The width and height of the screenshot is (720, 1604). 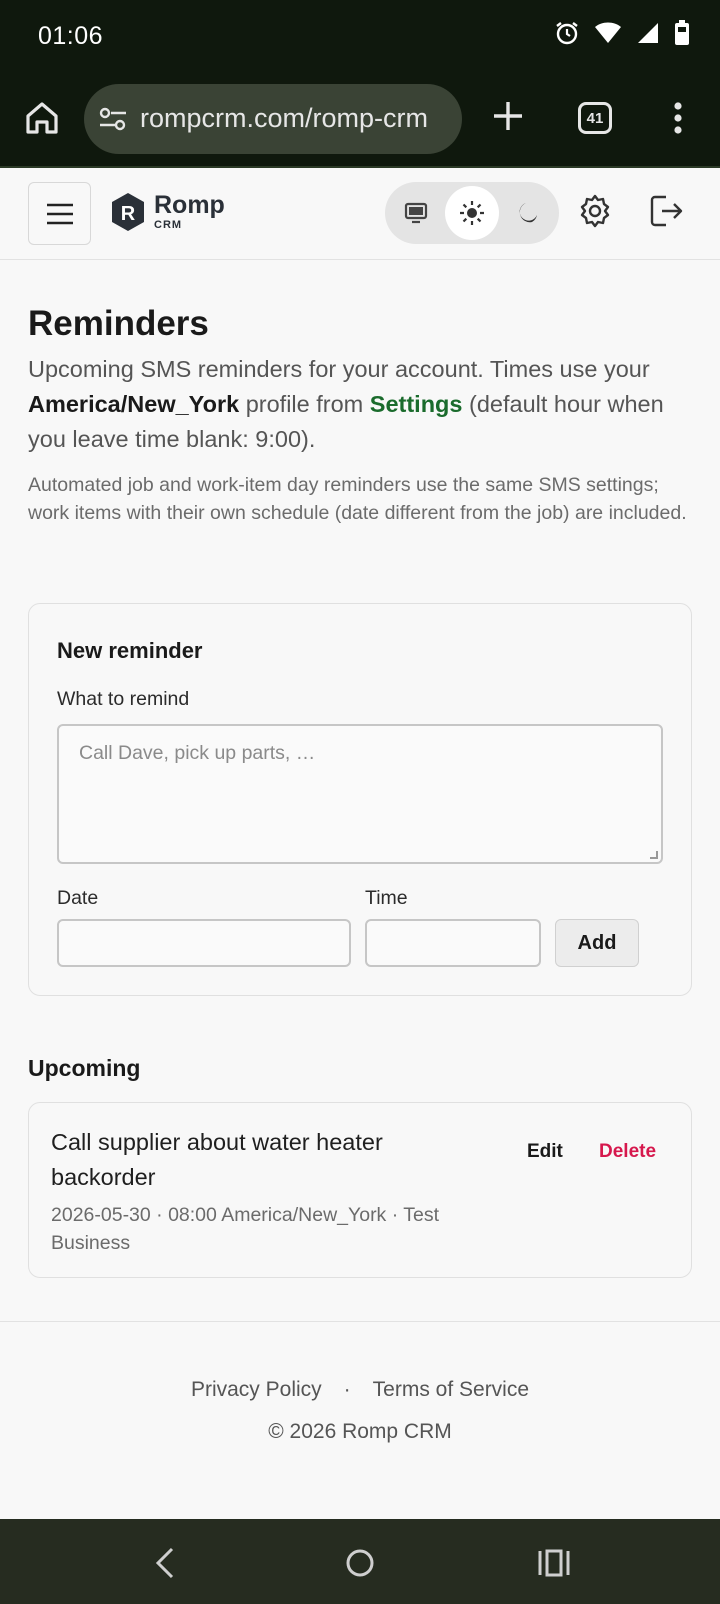 I want to click on brand-text: Romp CRM, so click(x=189, y=212).